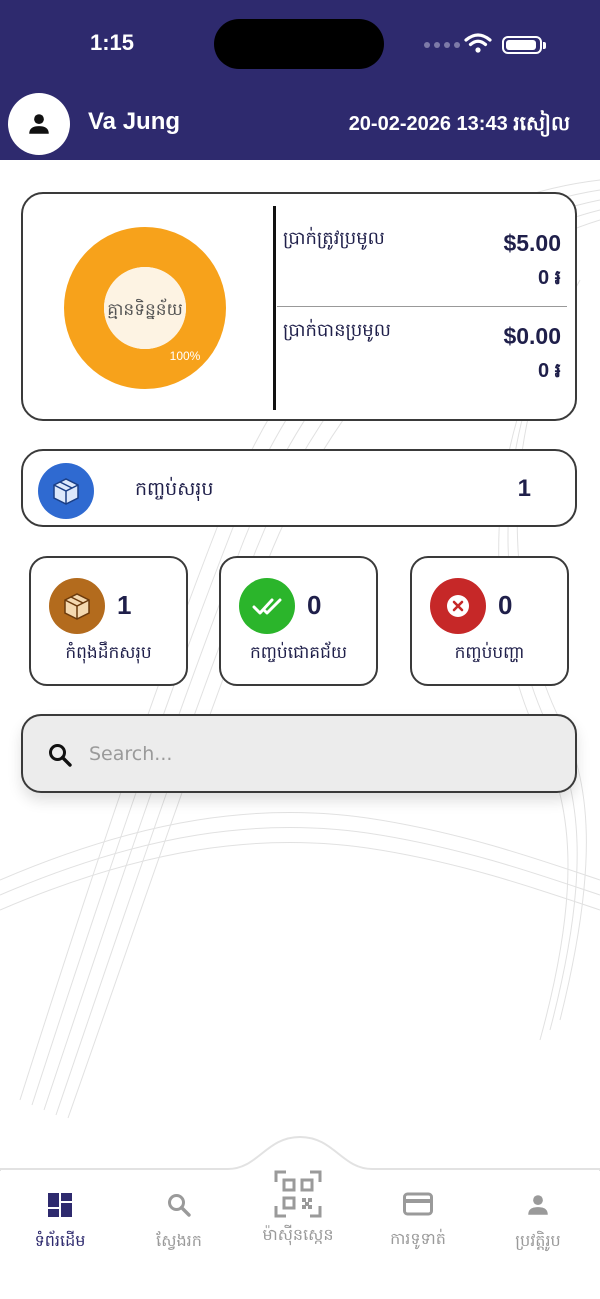 This screenshot has height=1299, width=600. Describe the element at coordinates (549, 371) in the screenshot. I see `collected-khr: 0 ៛` at that location.